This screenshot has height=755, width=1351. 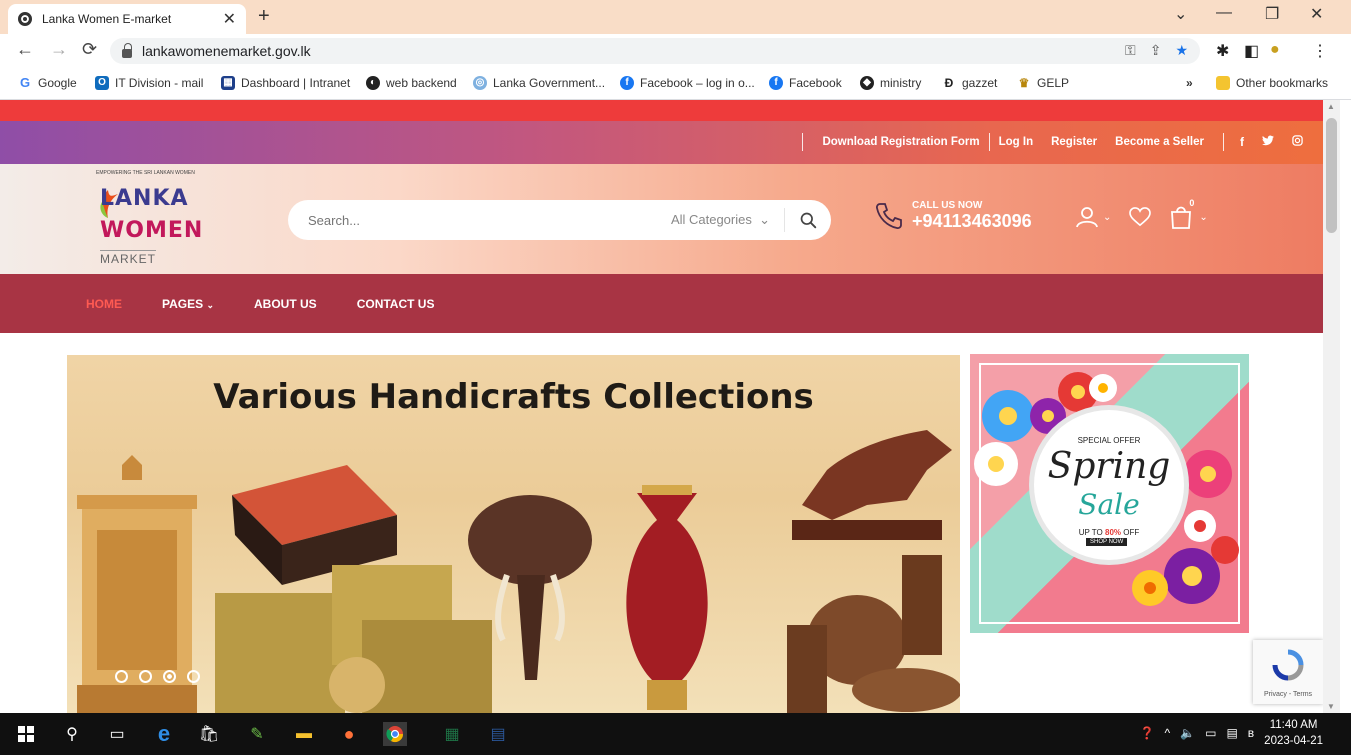 I want to click on product-search-bar: All Categories ⌄, so click(x=559, y=220).